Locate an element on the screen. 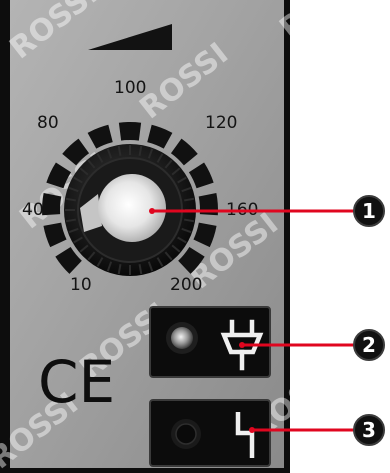 Image resolution: width=390 pixels, height=473 pixels. watermark-text: ROSSI is located at coordinates (324, 23).